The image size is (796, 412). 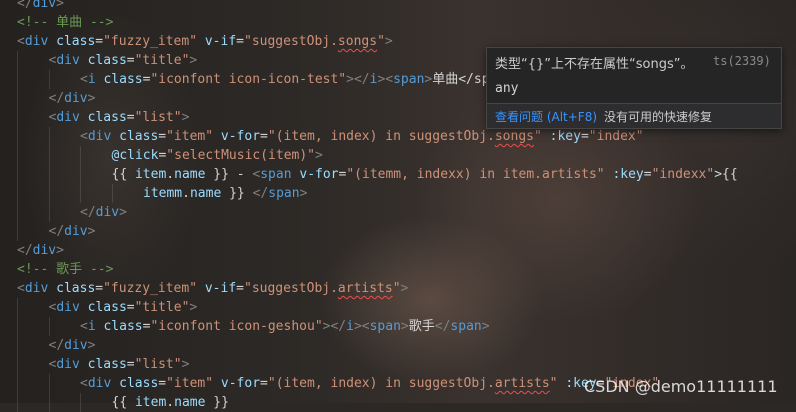 I want to click on code-token: "list", so click(x=158, y=117).